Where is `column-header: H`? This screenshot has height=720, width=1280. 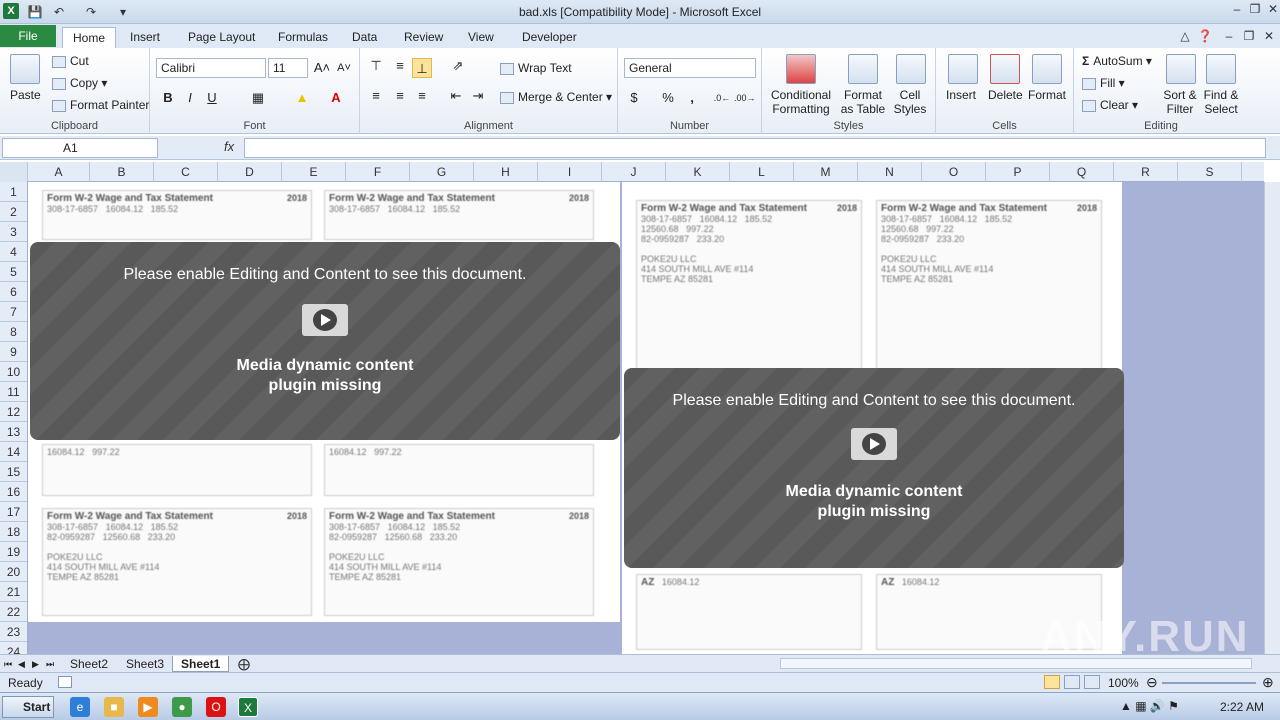
column-header: H is located at coordinates (506, 172).